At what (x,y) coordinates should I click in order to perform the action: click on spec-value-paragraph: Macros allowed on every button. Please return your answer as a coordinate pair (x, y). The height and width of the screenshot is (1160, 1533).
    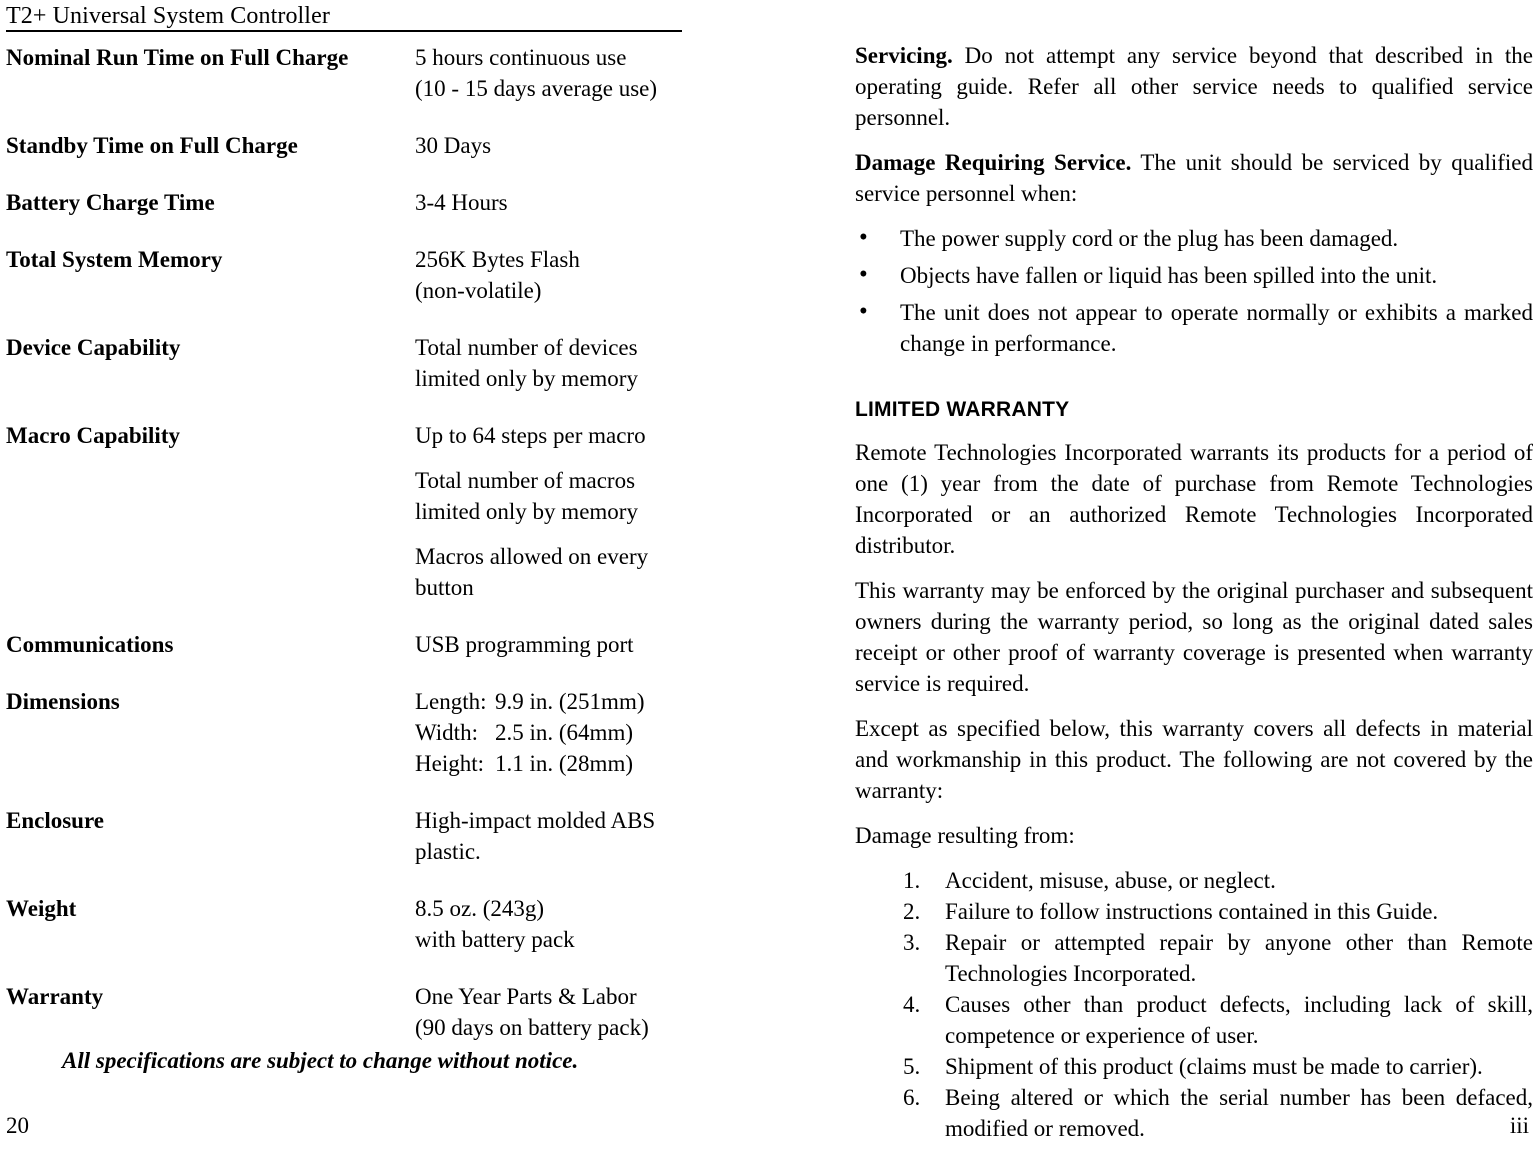
    Looking at the image, I should click on (555, 572).